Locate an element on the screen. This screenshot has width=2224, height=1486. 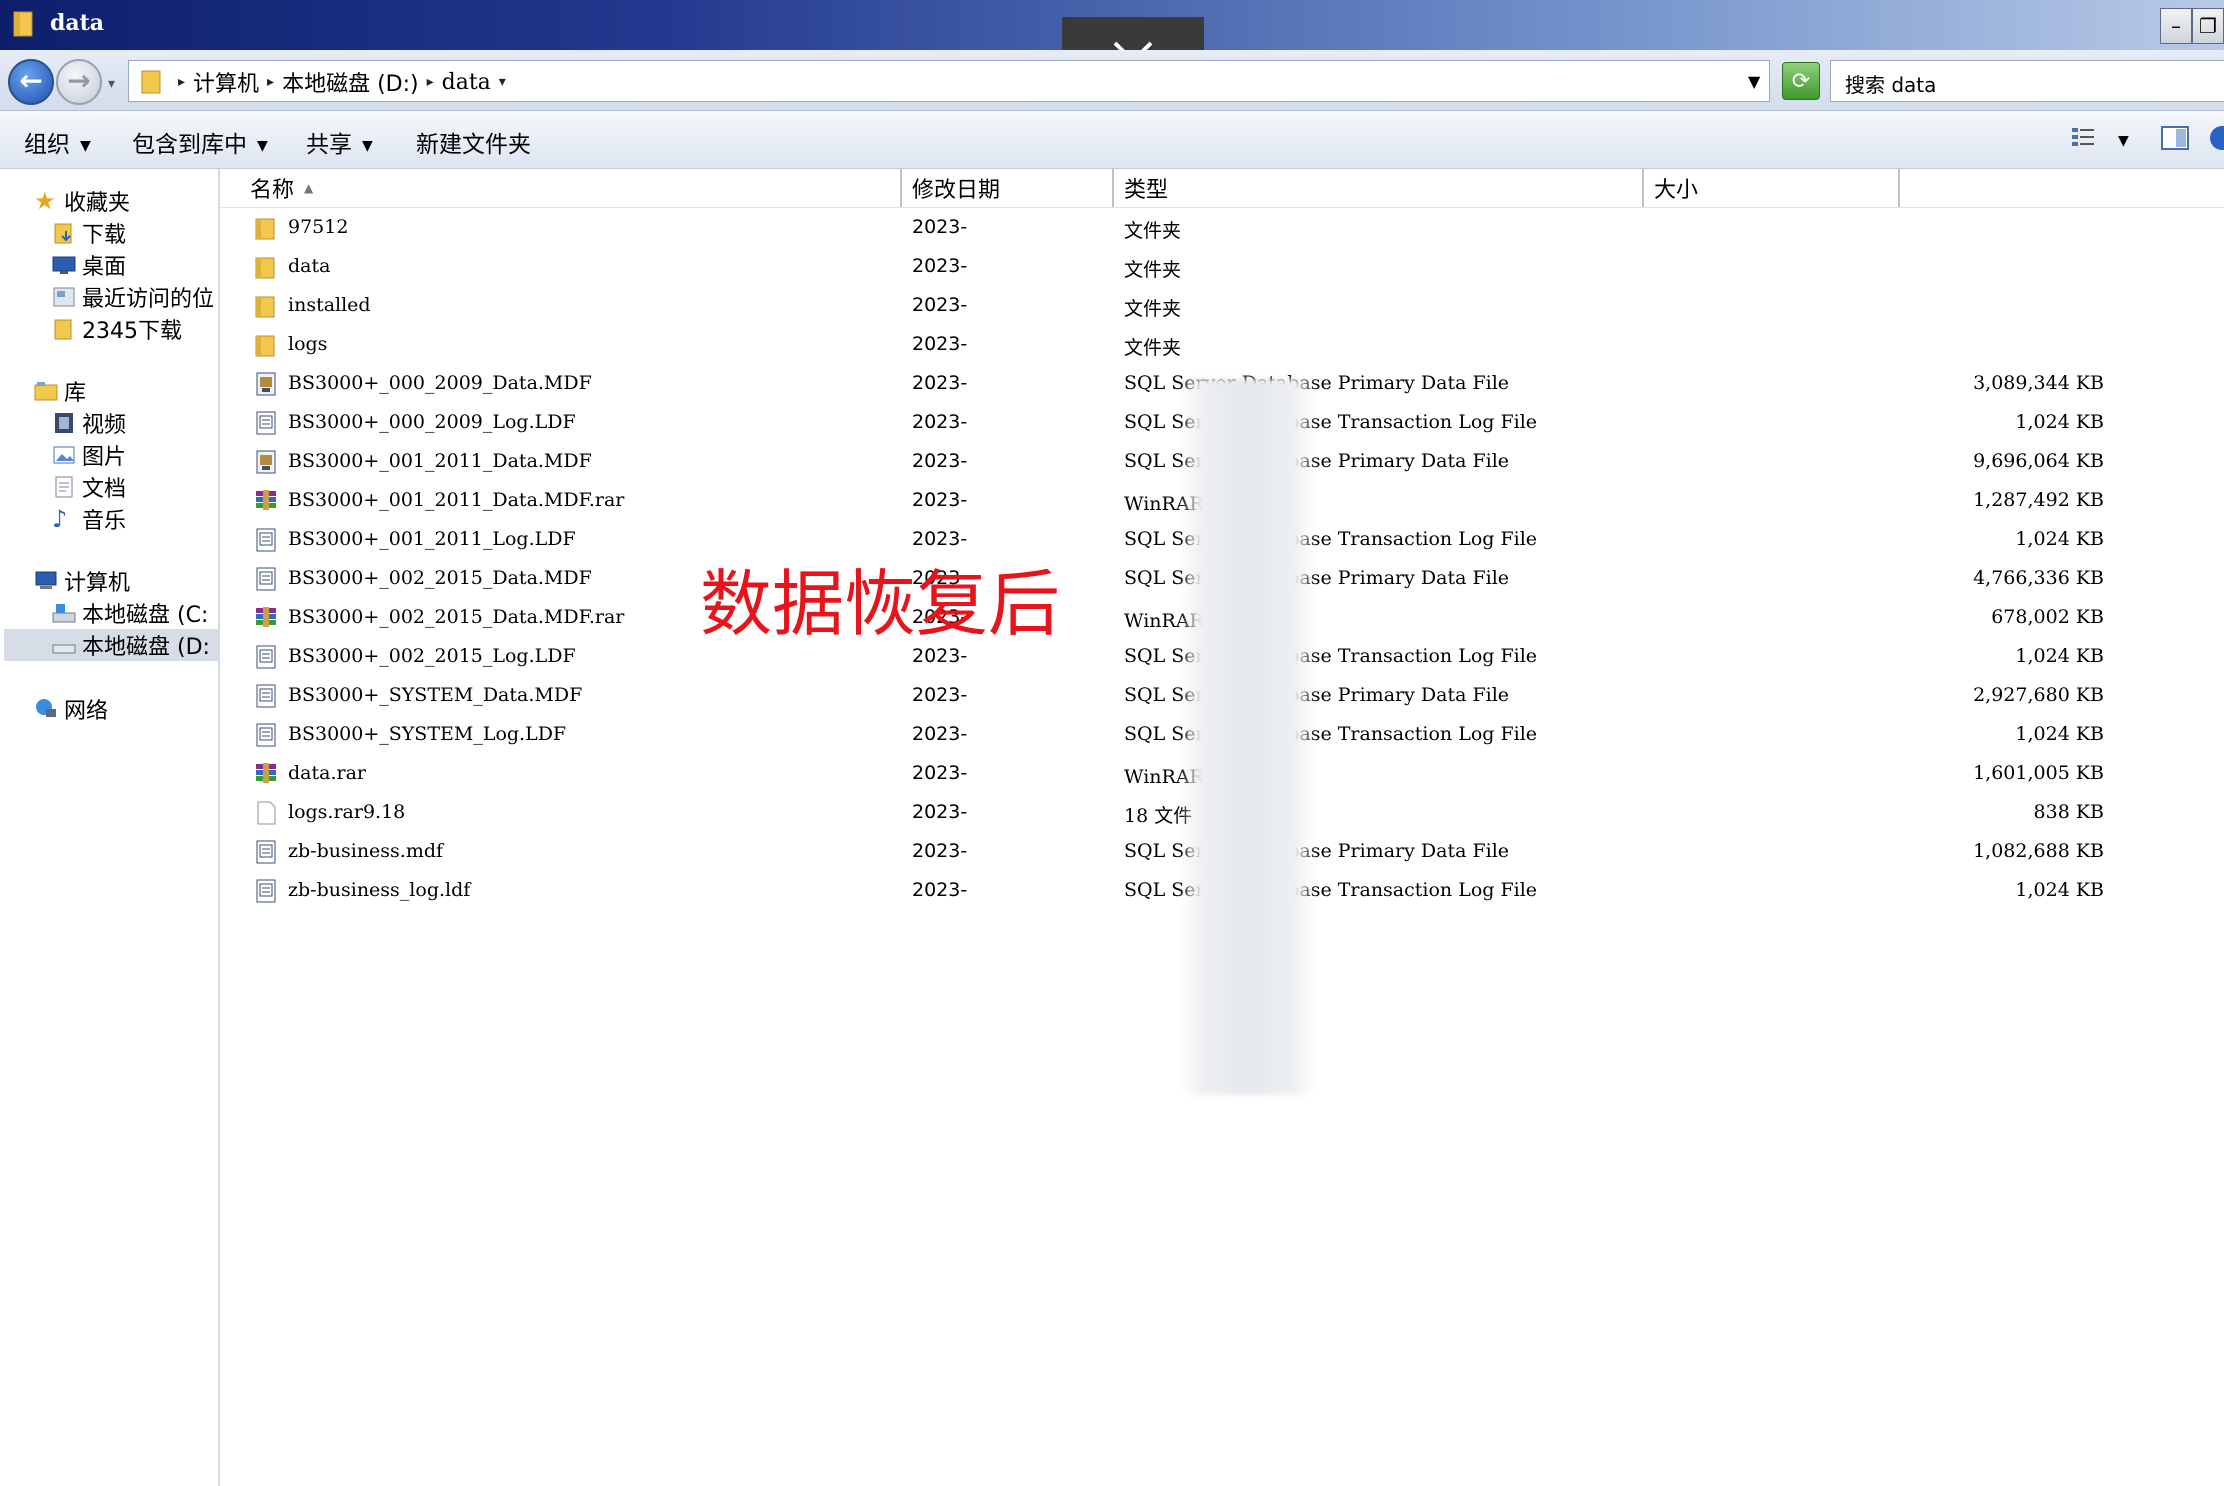
file-row: logs.rar9.18 2023- 18 文件 838 KB is located at coordinates (1162, 813).